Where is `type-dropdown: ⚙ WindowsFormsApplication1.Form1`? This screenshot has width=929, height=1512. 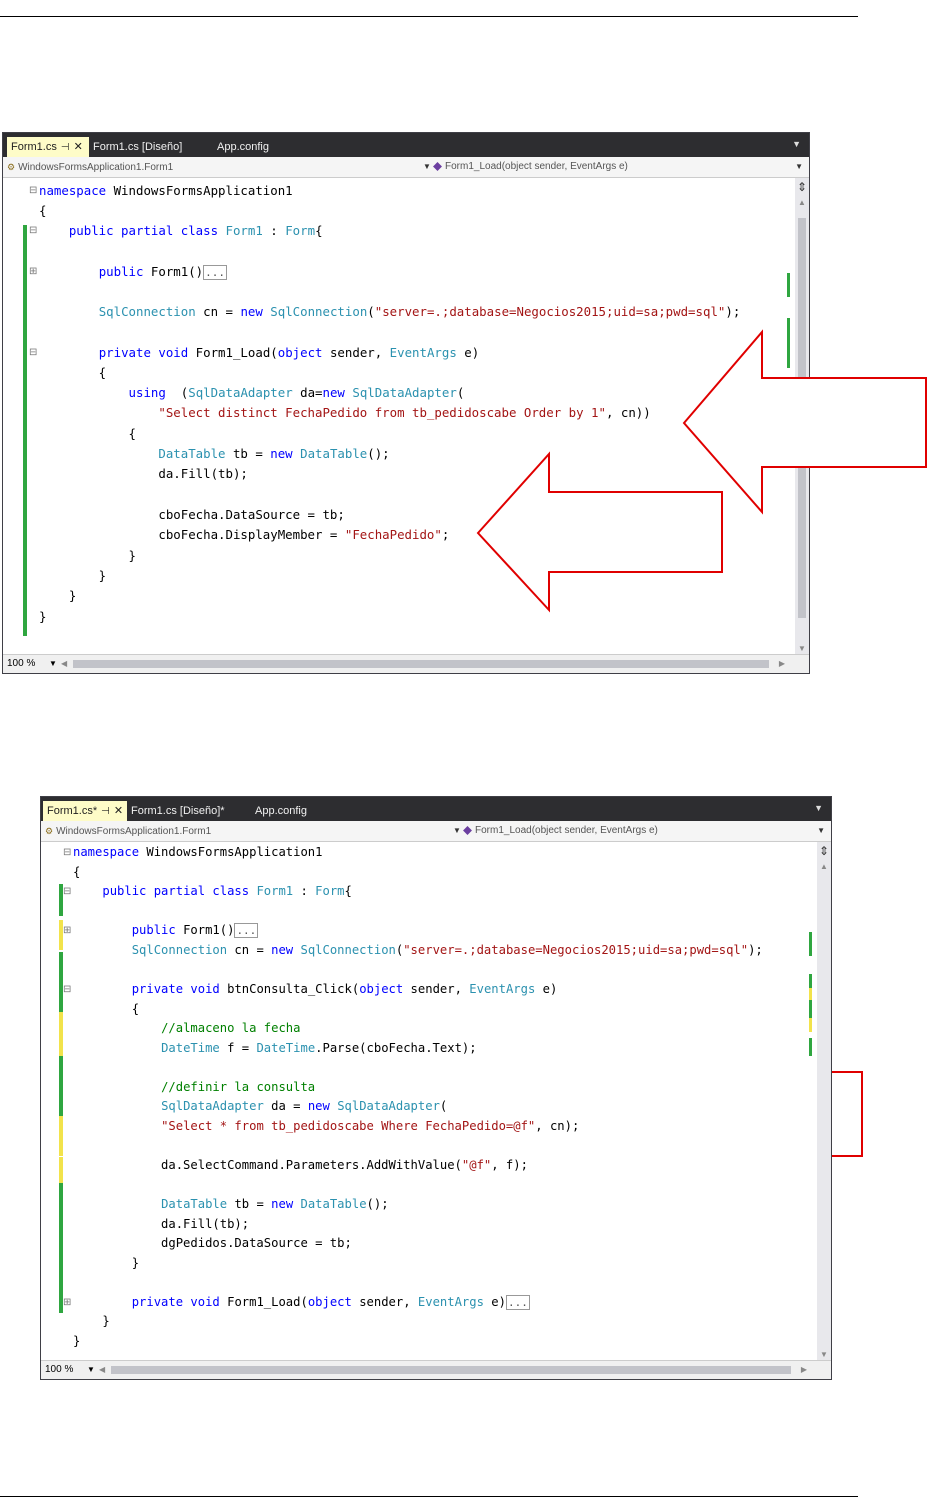 type-dropdown: ⚙ WindowsFormsApplication1.Form1 is located at coordinates (128, 831).